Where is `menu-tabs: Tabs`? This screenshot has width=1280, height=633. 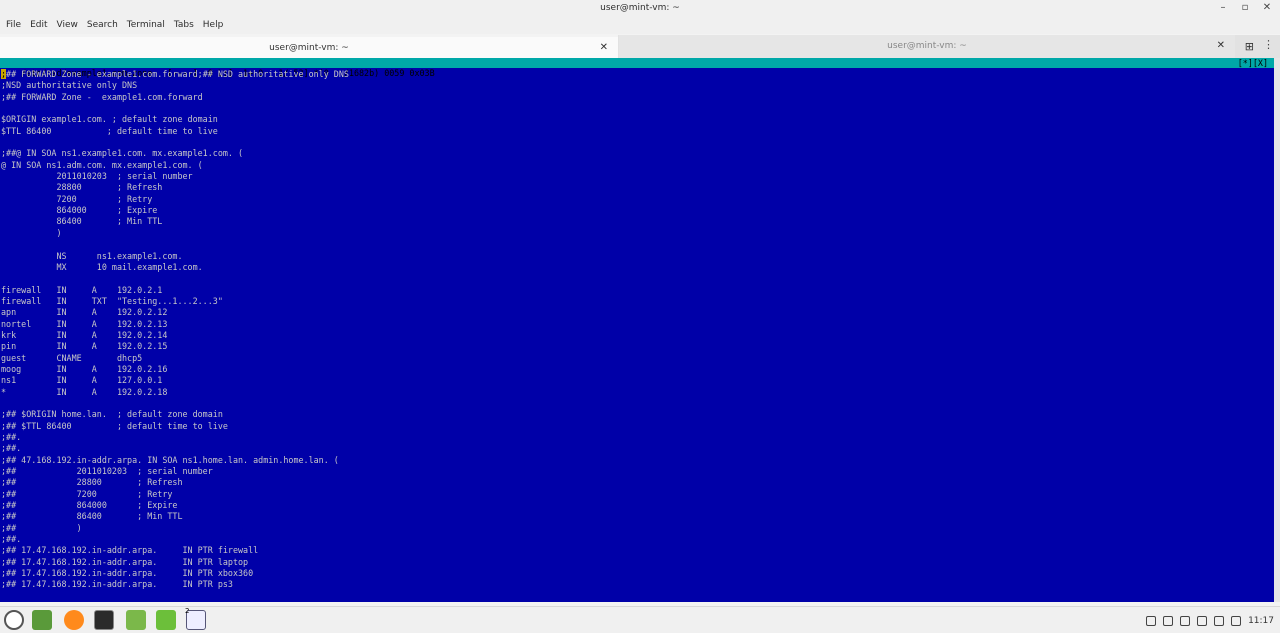 menu-tabs: Tabs is located at coordinates (184, 25).